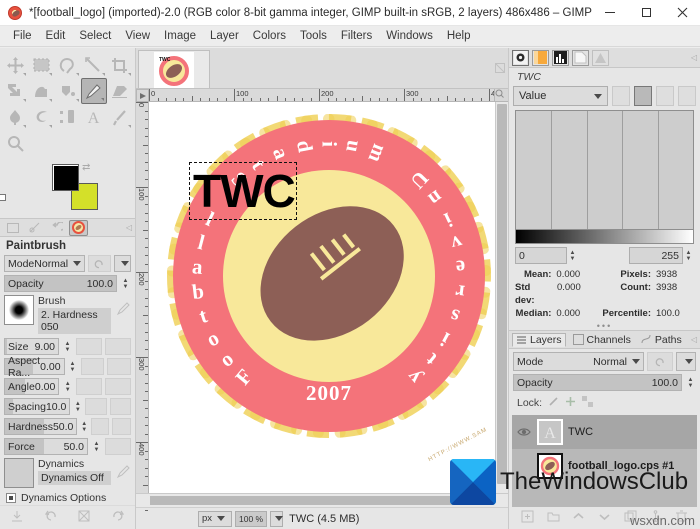  What do you see at coordinates (409, 36) in the screenshot?
I see `menu-windows: Windows` at bounding box center [409, 36].